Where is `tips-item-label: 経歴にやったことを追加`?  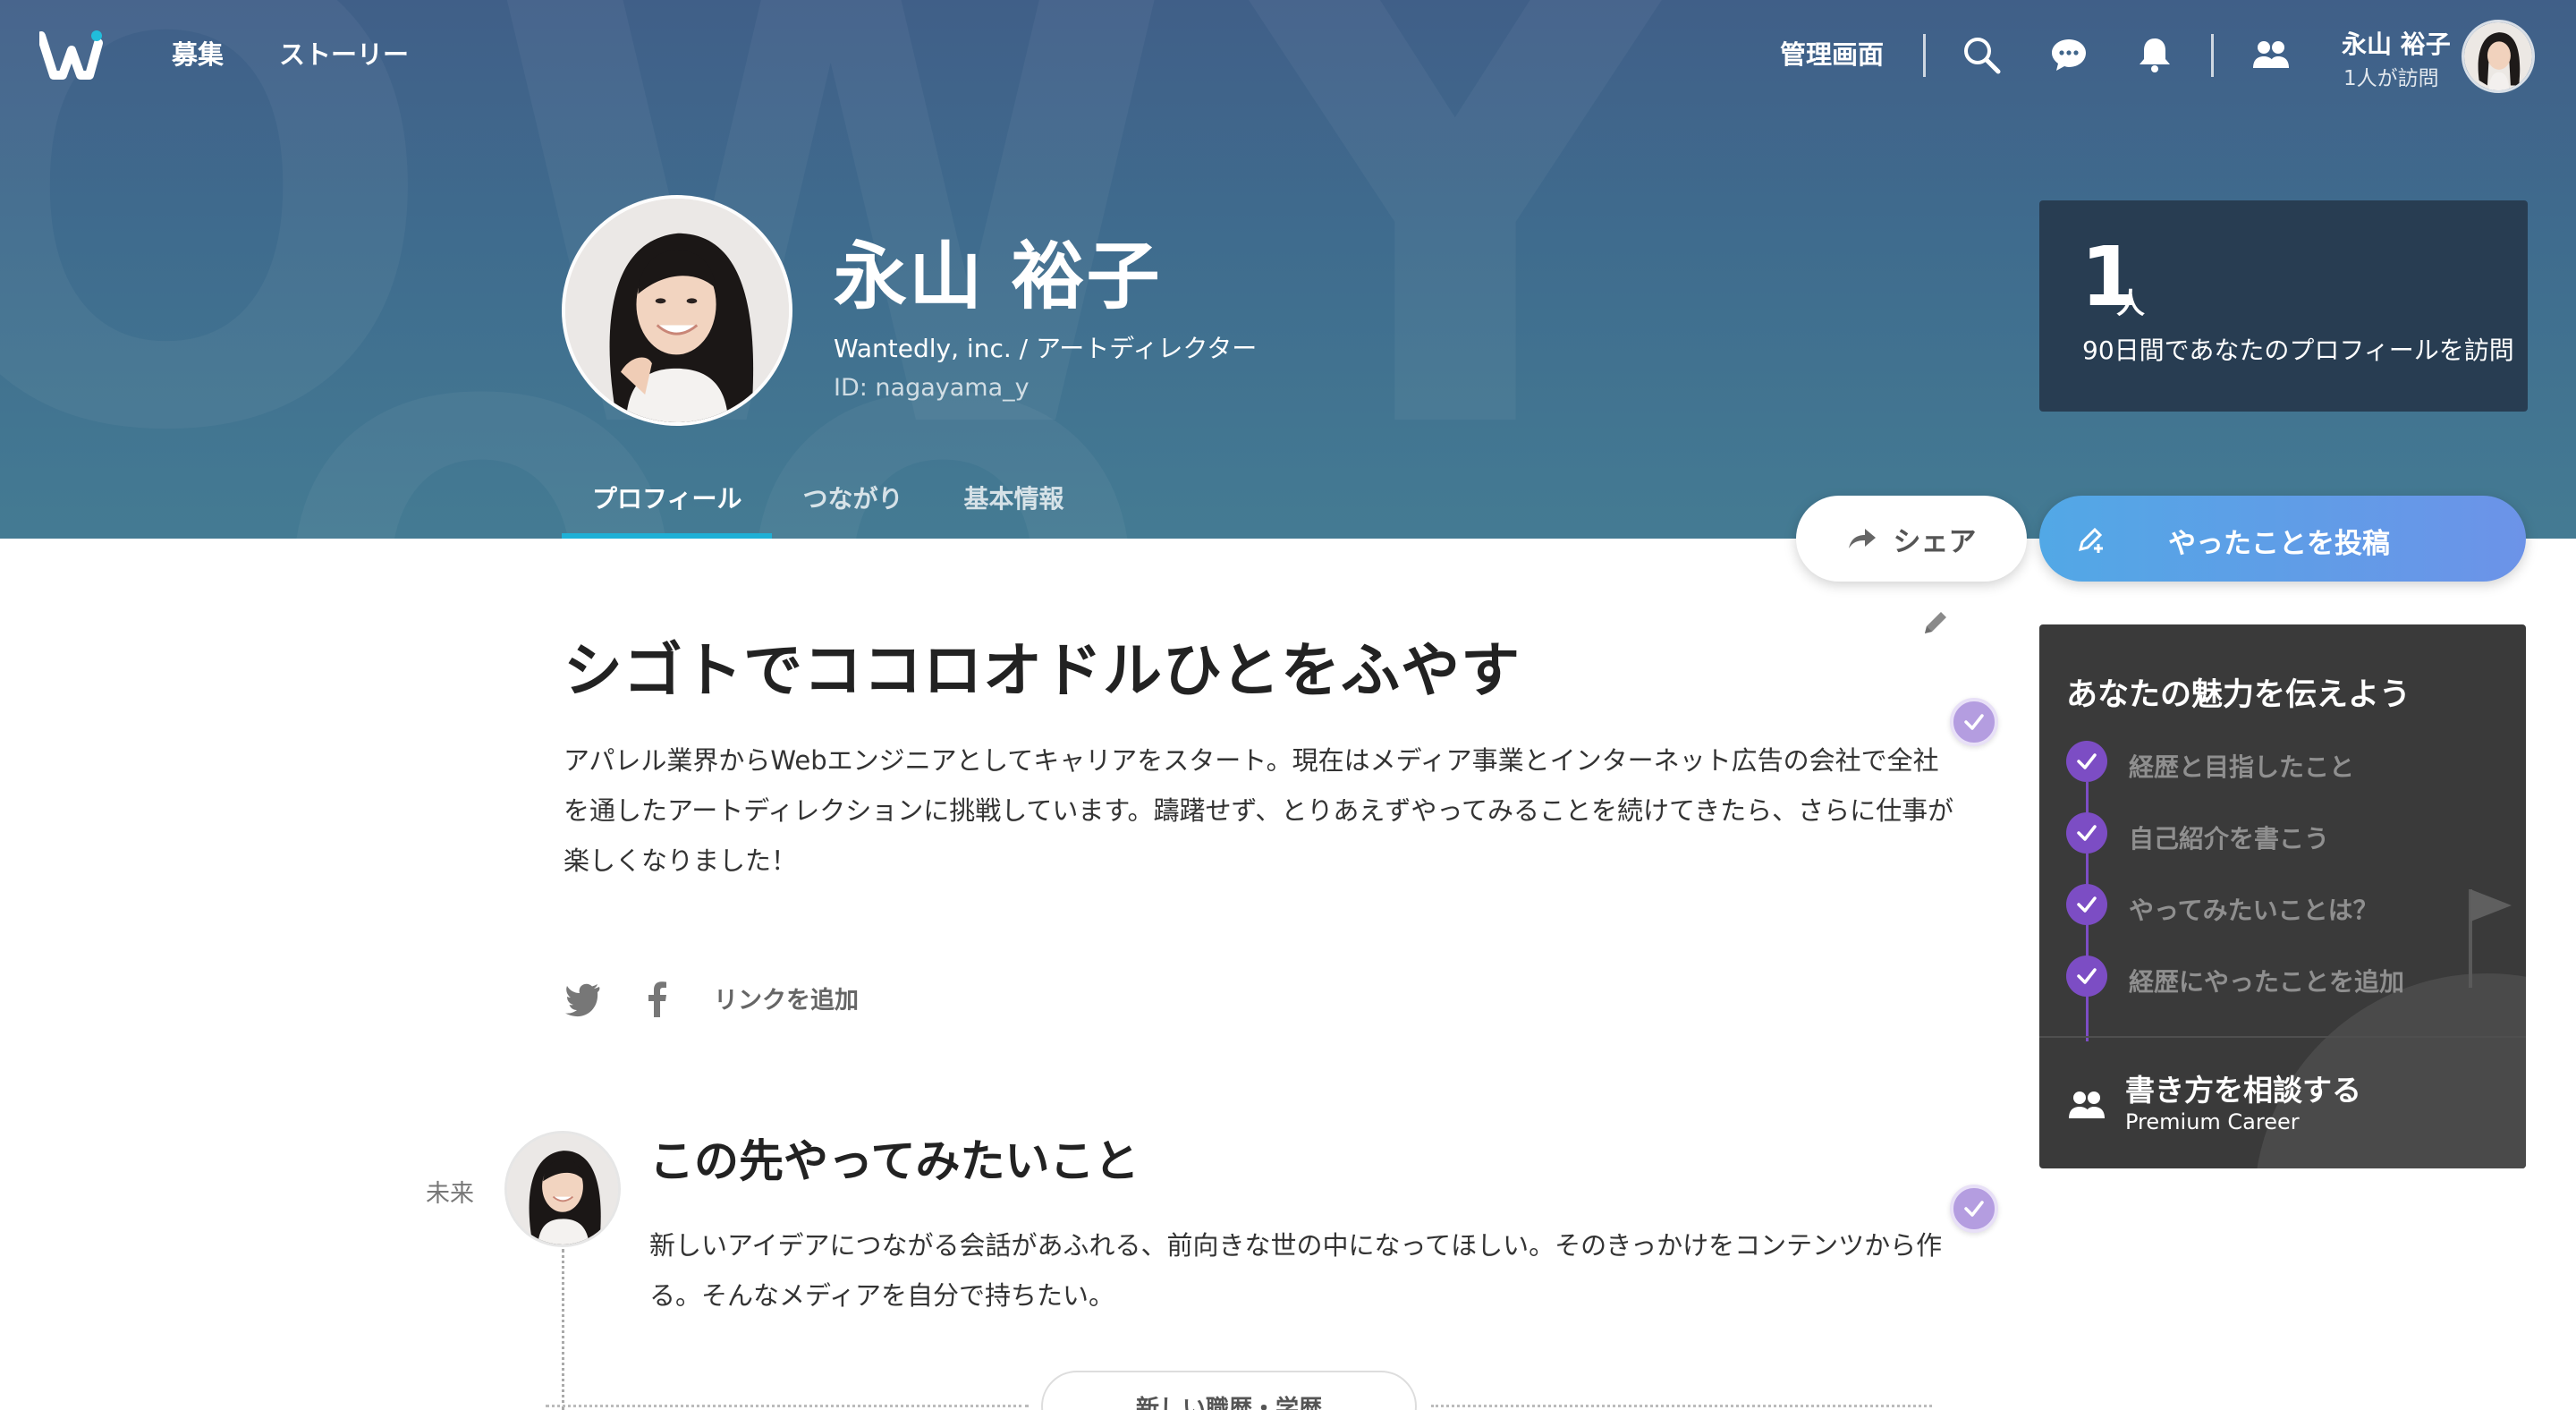
tips-item-label: 経歴にやったことを追加 is located at coordinates (2267, 982).